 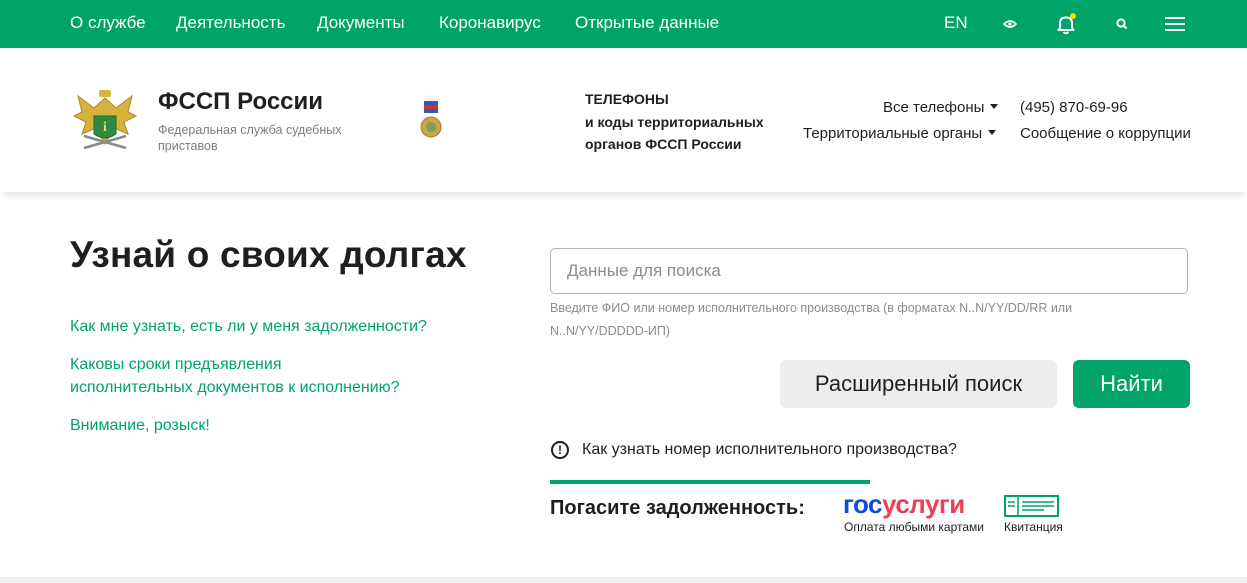 What do you see at coordinates (1066, 24) in the screenshot?
I see `bell-icon` at bounding box center [1066, 24].